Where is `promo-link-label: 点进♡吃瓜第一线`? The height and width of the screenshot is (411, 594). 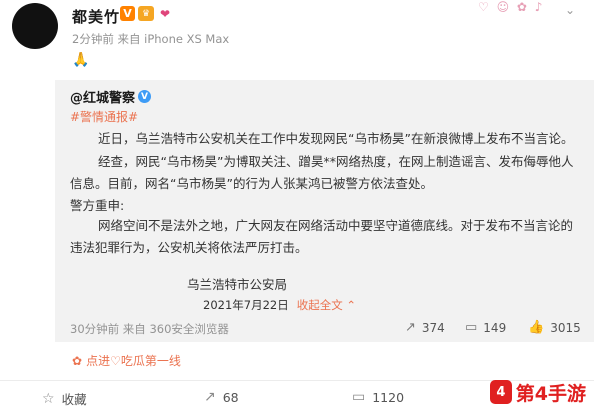 promo-link-label: 点进♡吃瓜第一线 is located at coordinates (133, 360).